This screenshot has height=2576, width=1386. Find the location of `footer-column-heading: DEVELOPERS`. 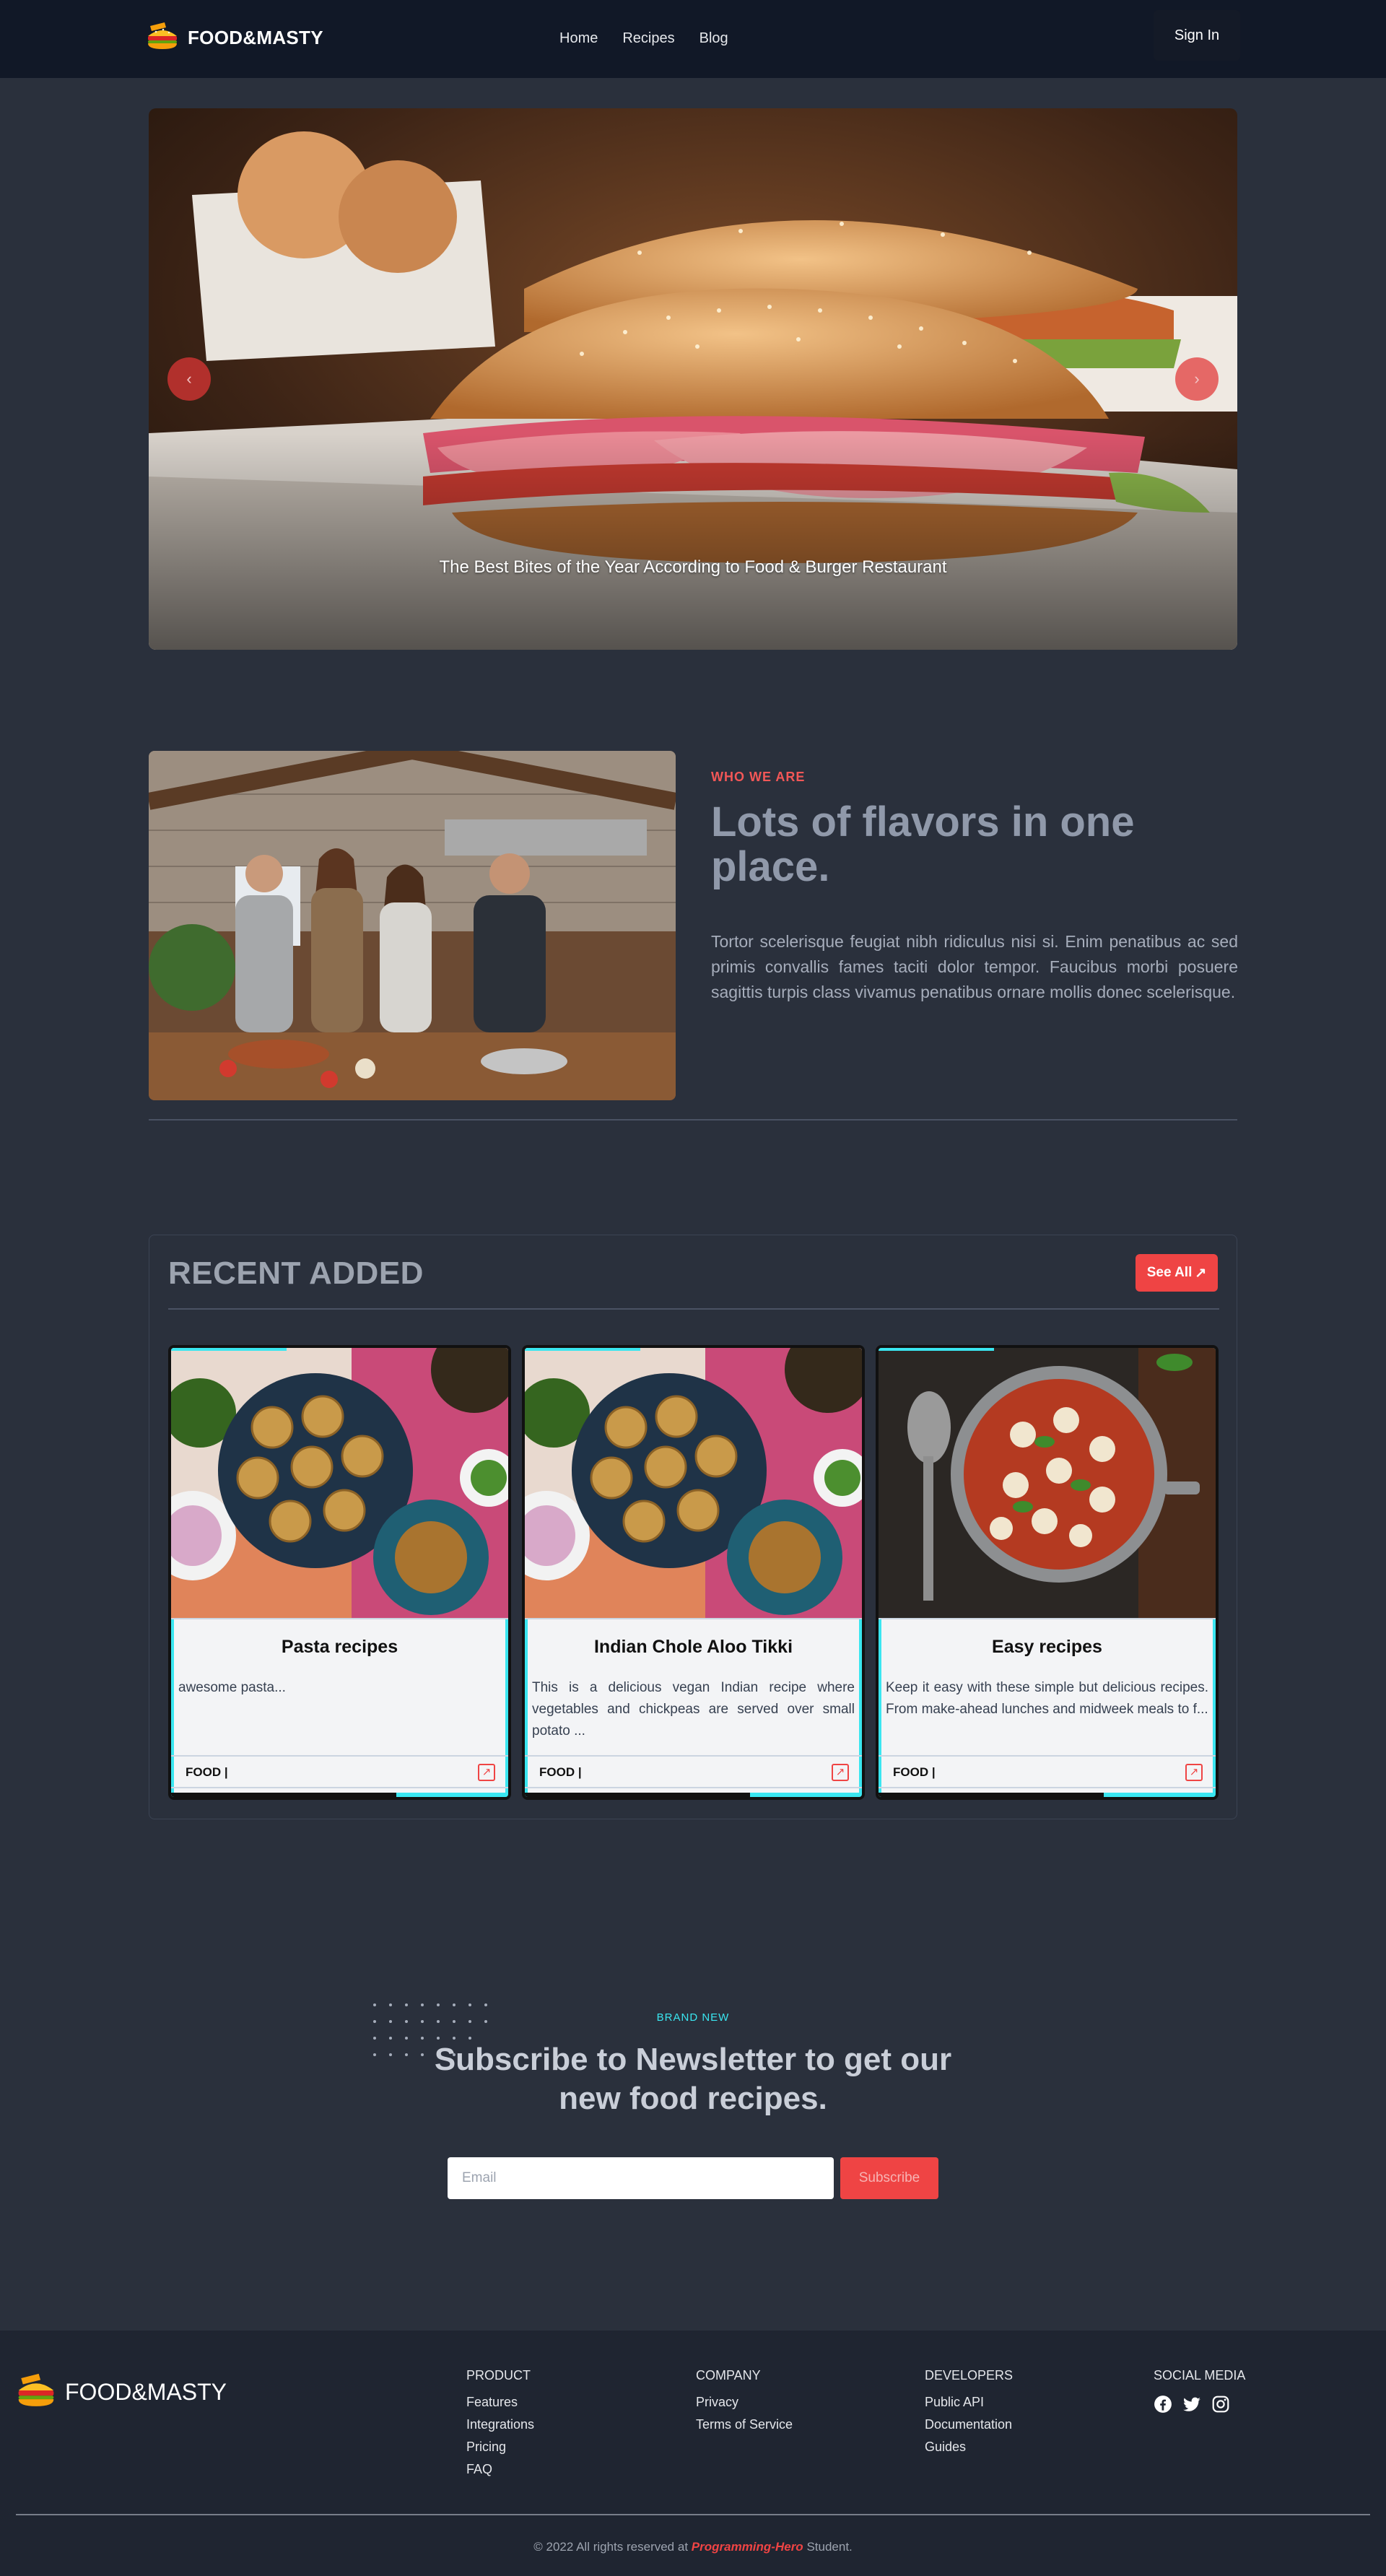

footer-column-heading: DEVELOPERS is located at coordinates (969, 2375).